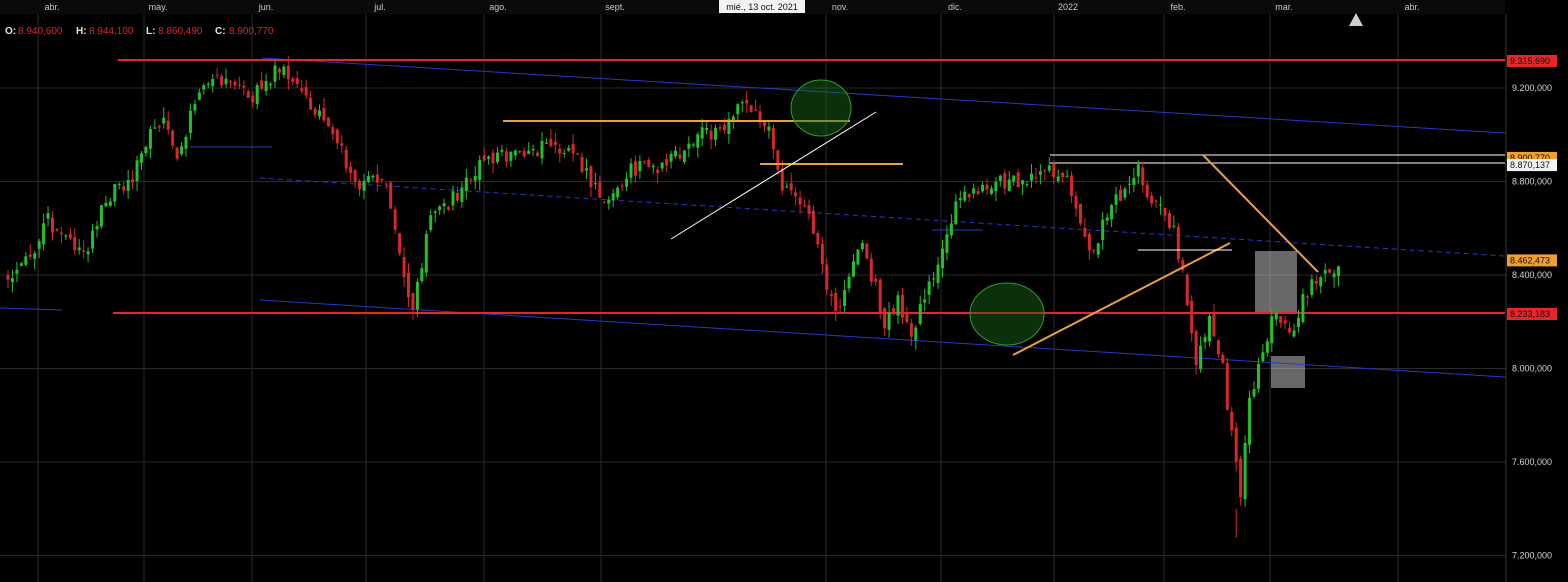  What do you see at coordinates (1177, 7) in the screenshot?
I see `month-label: feb.` at bounding box center [1177, 7].